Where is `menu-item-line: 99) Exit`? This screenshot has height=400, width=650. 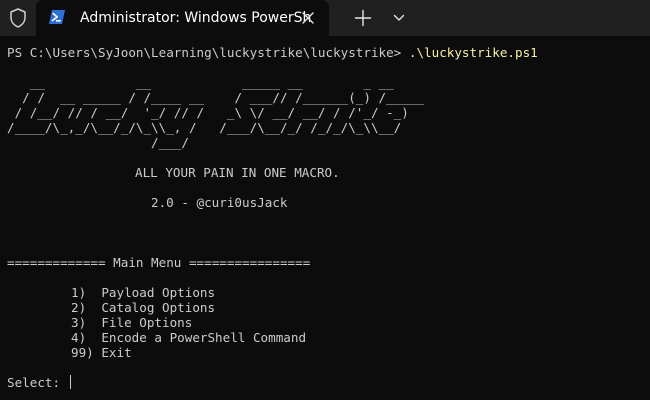 menu-item-line: 99) Exit is located at coordinates (327, 352).